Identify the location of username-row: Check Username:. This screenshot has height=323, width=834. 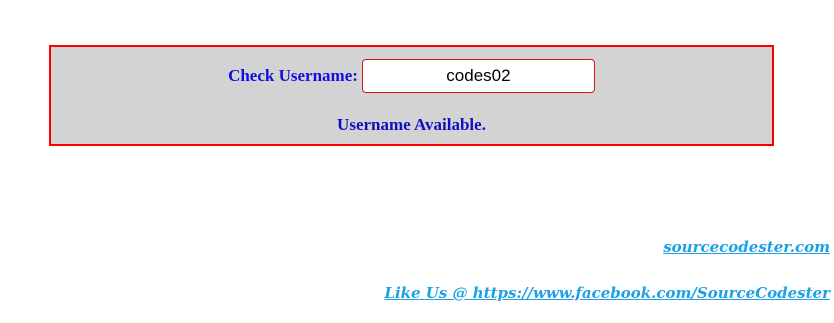
(411, 76).